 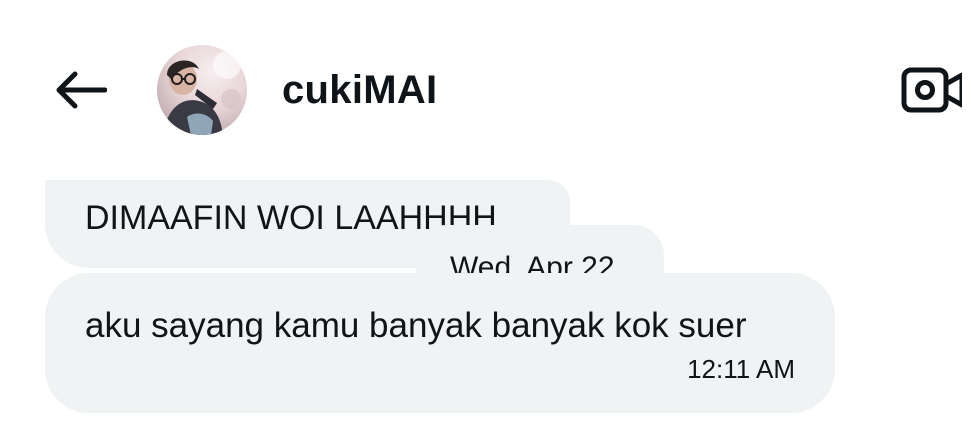 I want to click on user-avatar-image, so click(x=202, y=90).